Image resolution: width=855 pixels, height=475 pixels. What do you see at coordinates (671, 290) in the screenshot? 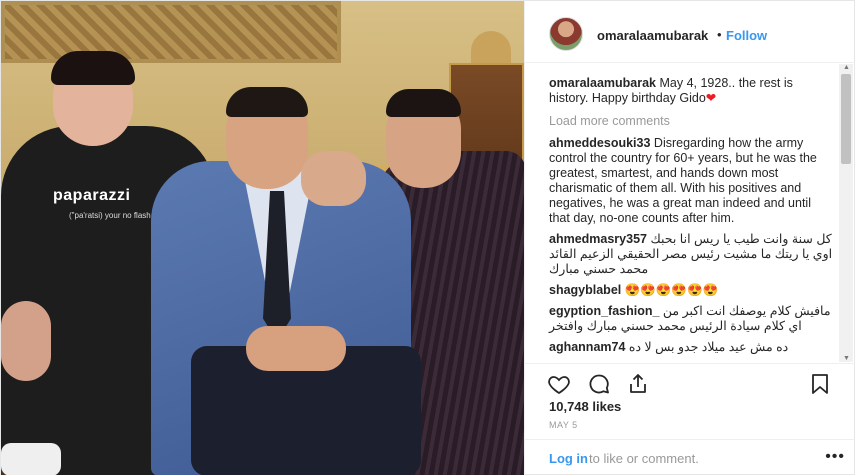
I see `comment-text: 😍😍😍😍😍😍` at bounding box center [671, 290].